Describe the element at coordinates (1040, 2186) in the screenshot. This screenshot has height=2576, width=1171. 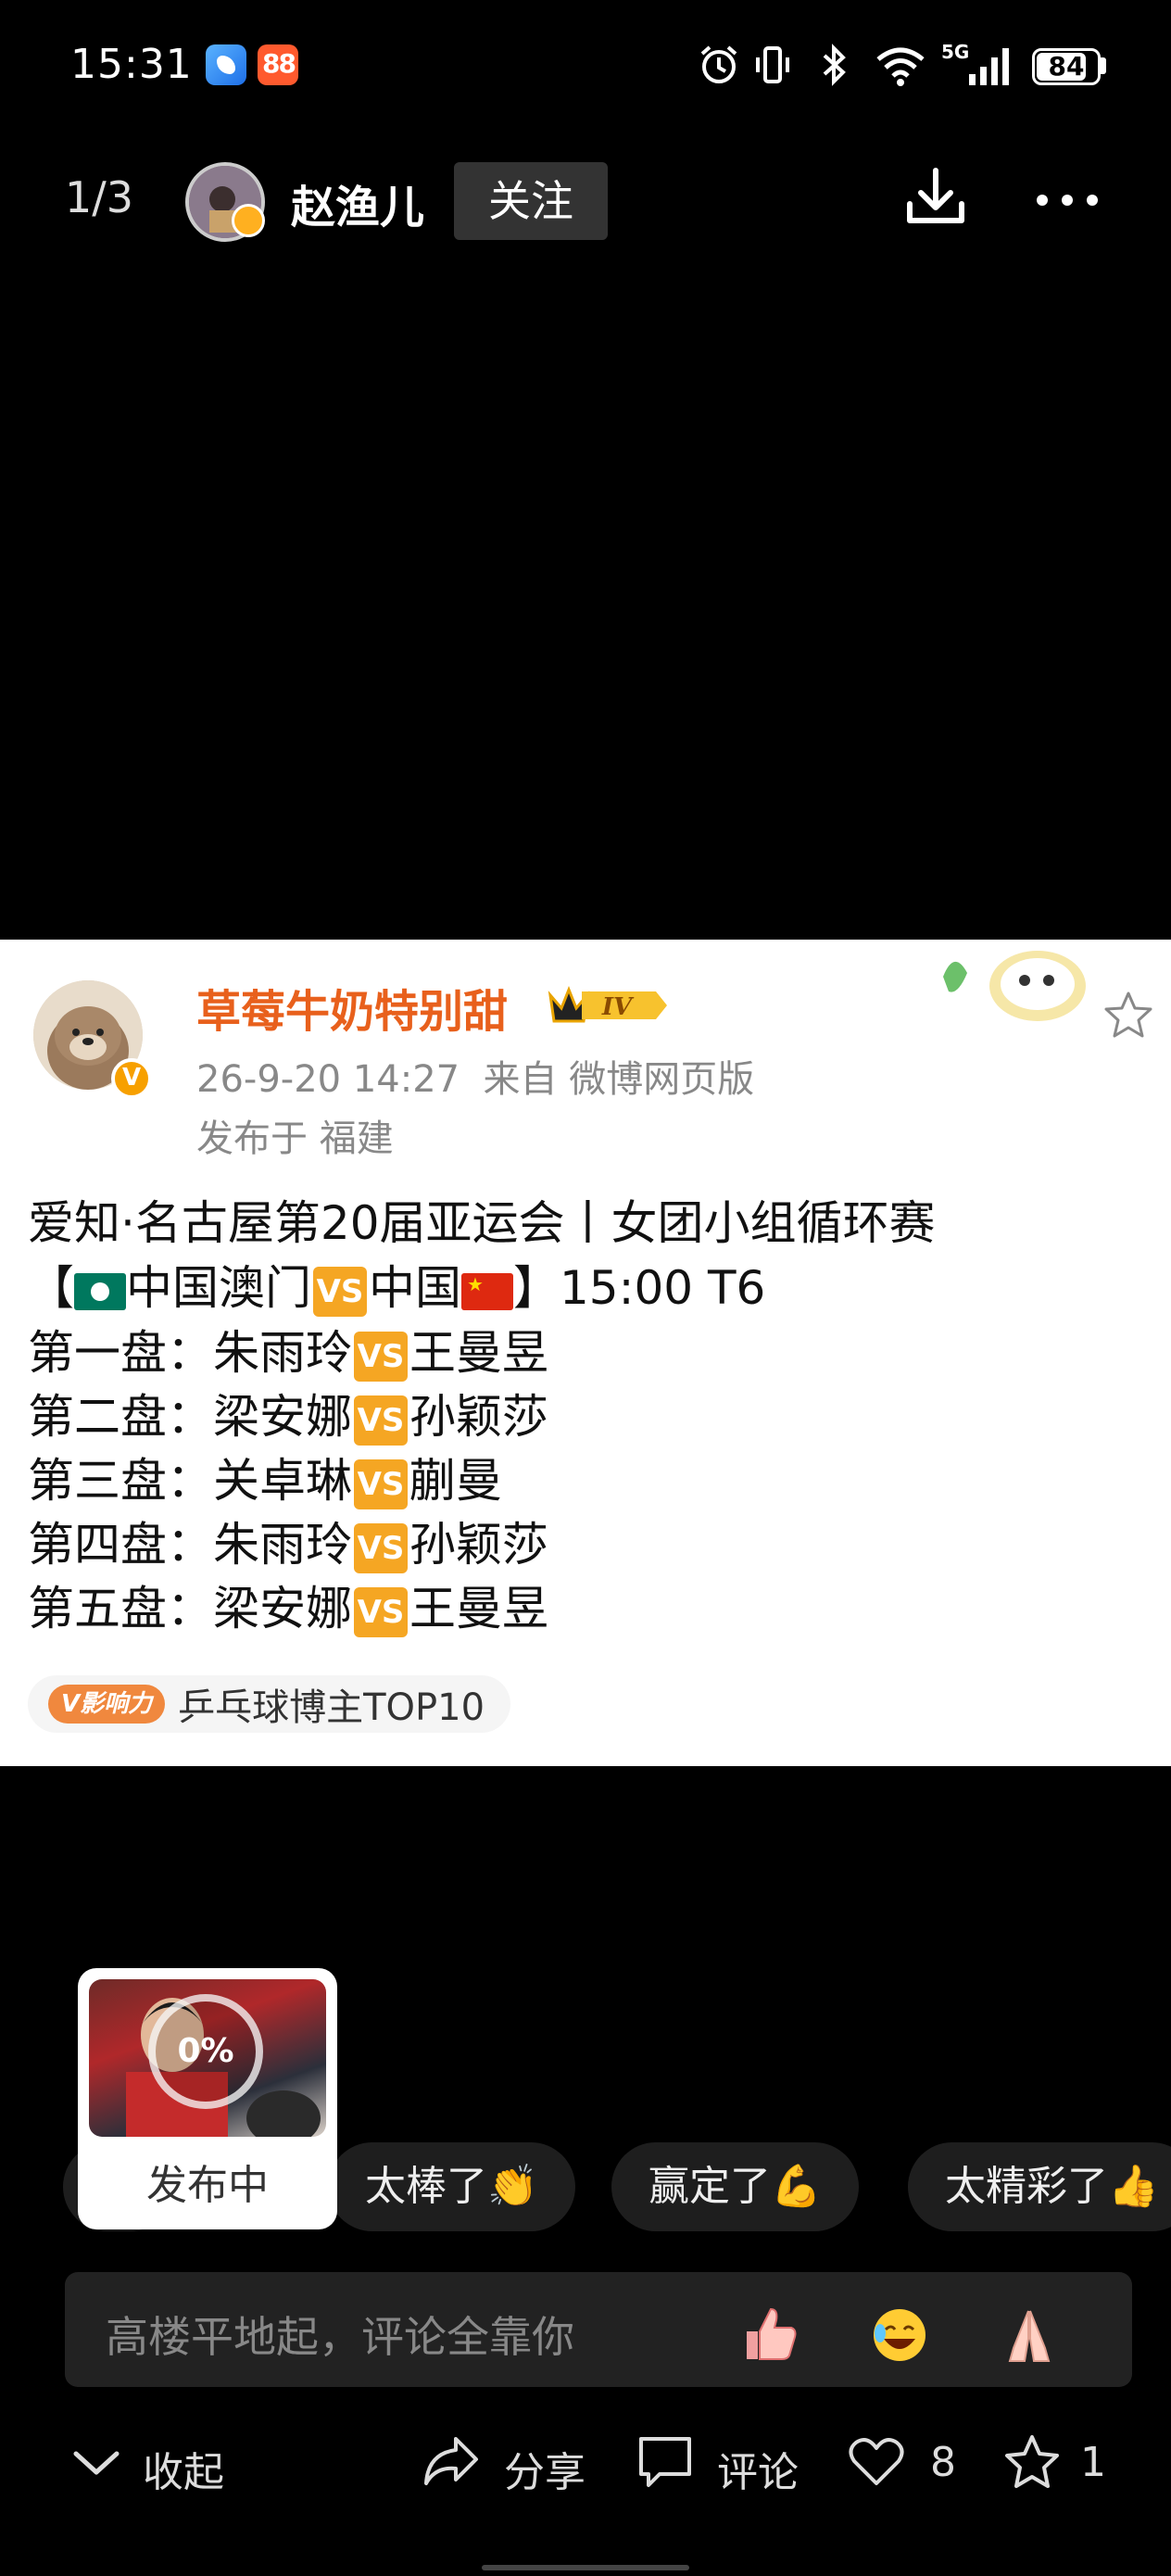
I see `quick-reply-chip: 太精彩了👍` at that location.